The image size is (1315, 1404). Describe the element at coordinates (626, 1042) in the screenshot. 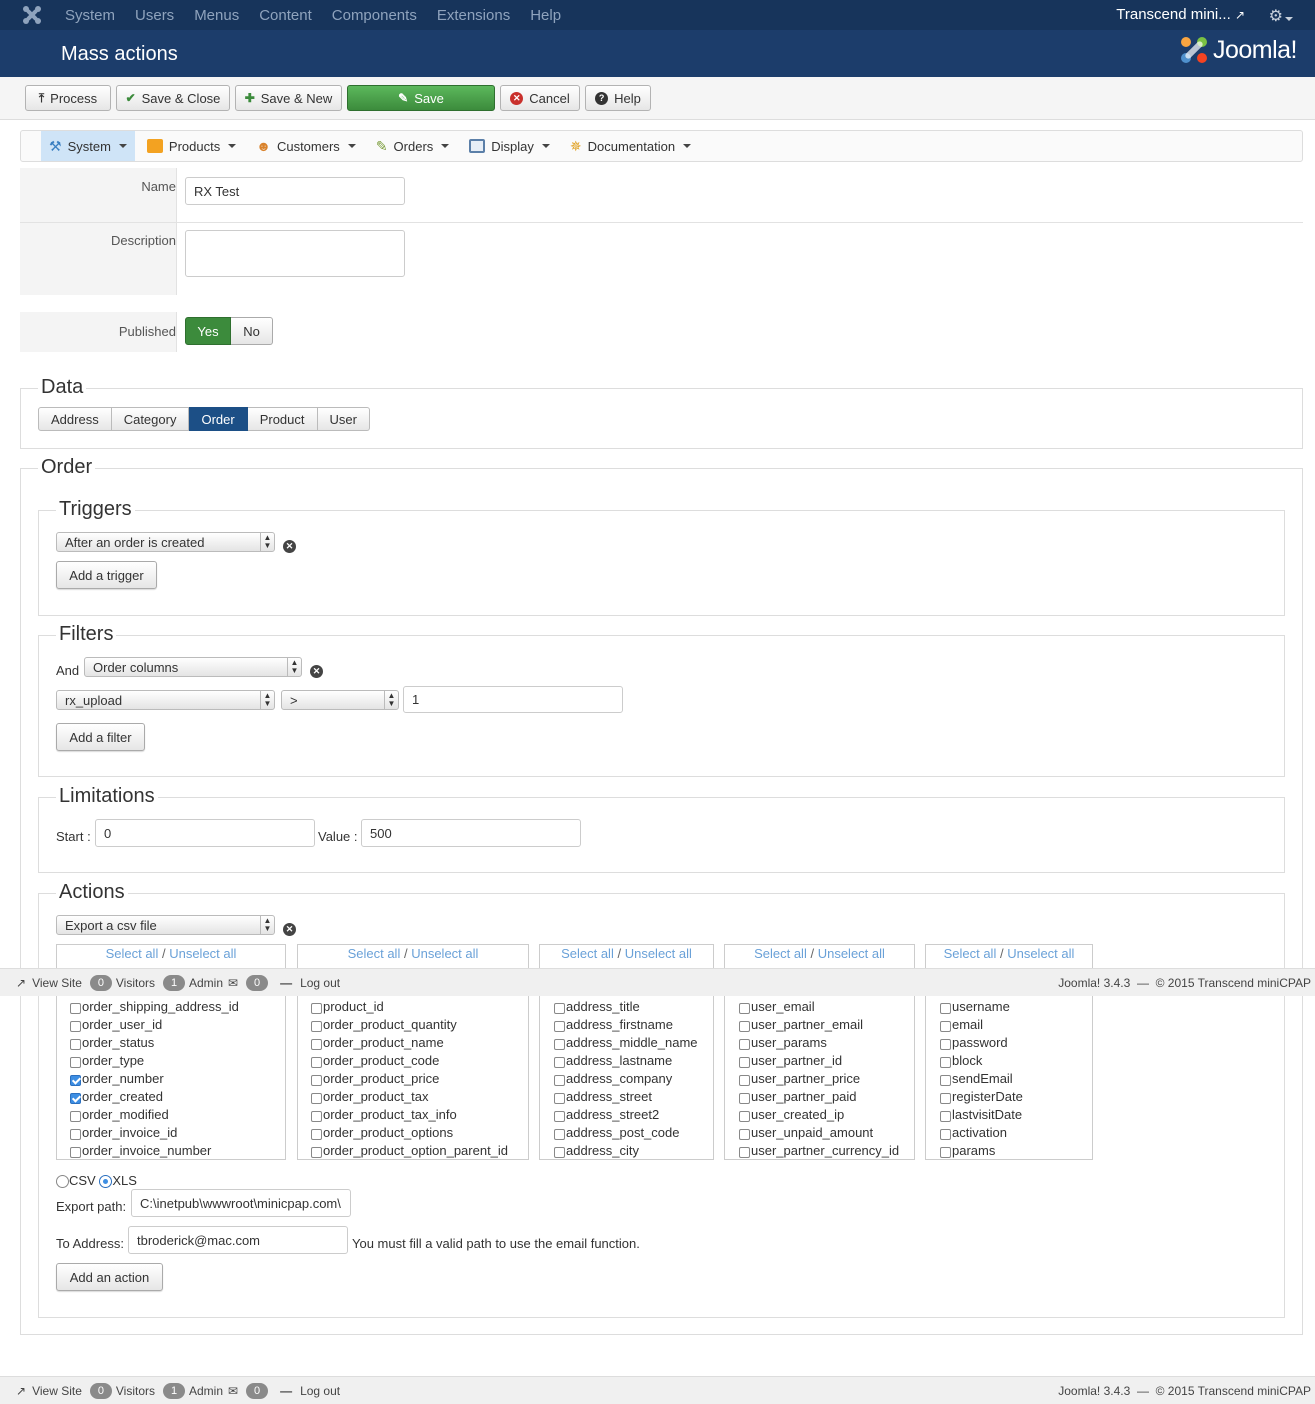

I see `column-option: address_middle_name` at that location.